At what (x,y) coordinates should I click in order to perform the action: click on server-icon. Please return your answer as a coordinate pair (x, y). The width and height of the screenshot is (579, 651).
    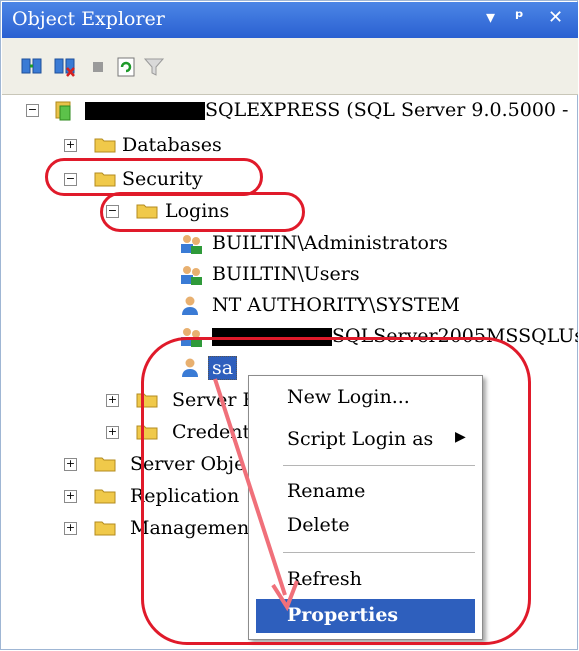
    Looking at the image, I should click on (63, 111).